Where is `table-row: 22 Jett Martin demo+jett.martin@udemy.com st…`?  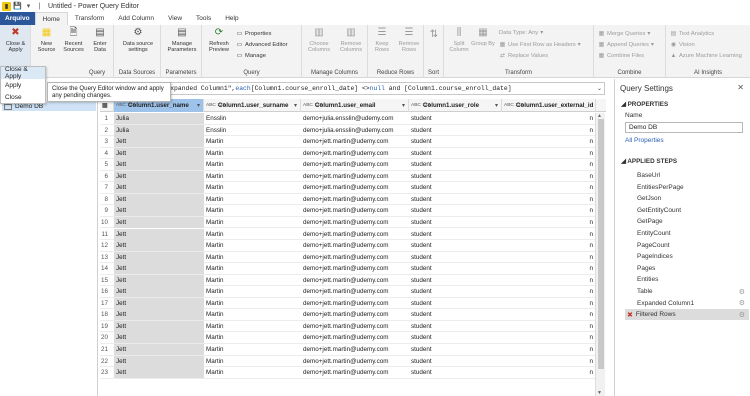 table-row: 22 Jett Martin demo+jett.martin@udemy.com st… is located at coordinates (348, 361).